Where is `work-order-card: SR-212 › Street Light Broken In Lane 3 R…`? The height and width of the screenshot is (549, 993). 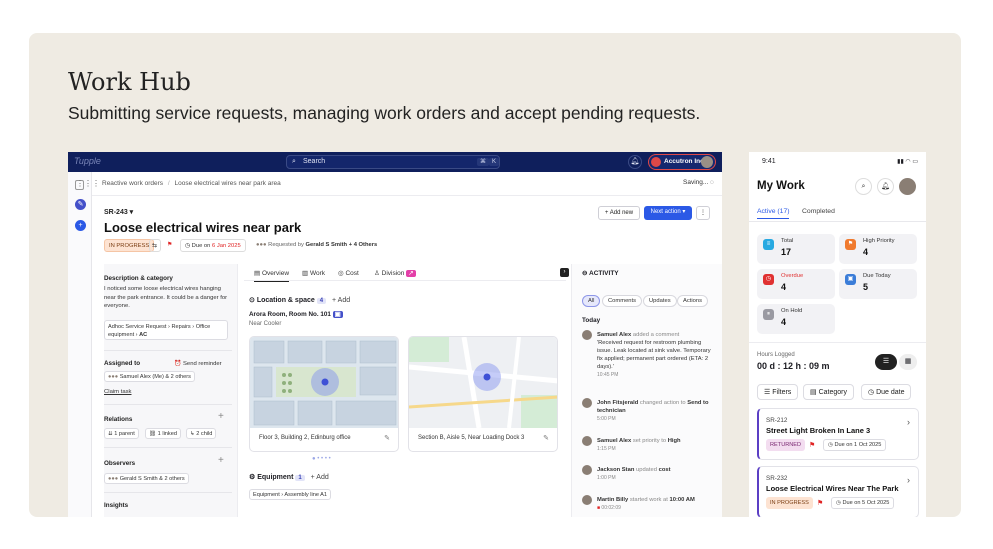
work-order-card: SR-212 › Street Light Broken In Lane 3 R… is located at coordinates (838, 434).